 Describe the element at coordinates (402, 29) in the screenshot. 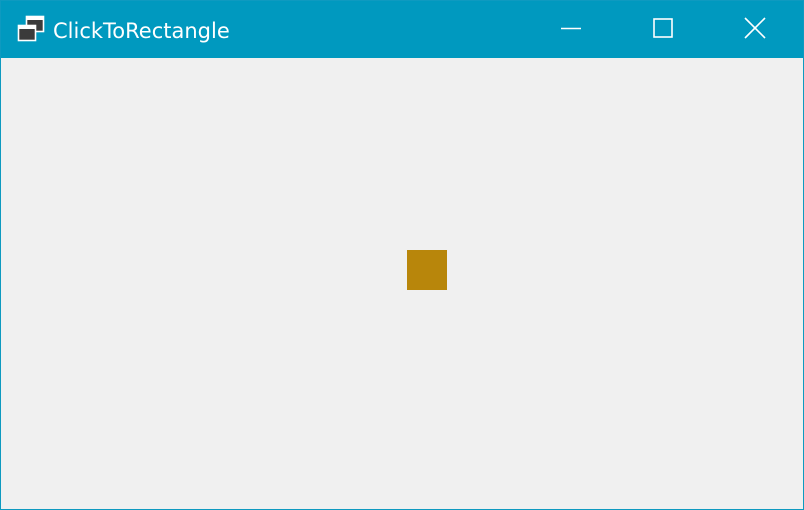

I see `title-bar: ClickToRectangle` at that location.